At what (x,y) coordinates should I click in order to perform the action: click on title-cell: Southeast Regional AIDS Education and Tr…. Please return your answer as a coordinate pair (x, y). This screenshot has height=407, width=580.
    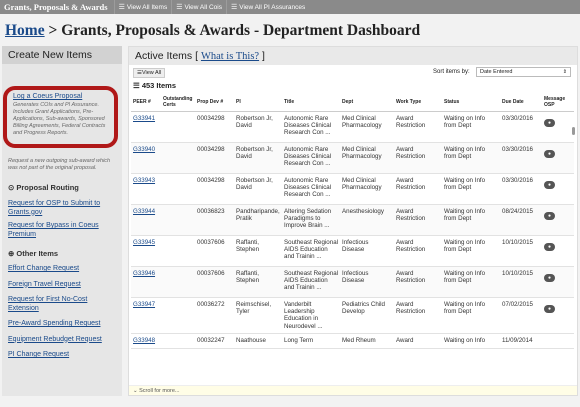
    Looking at the image, I should click on (311, 251).